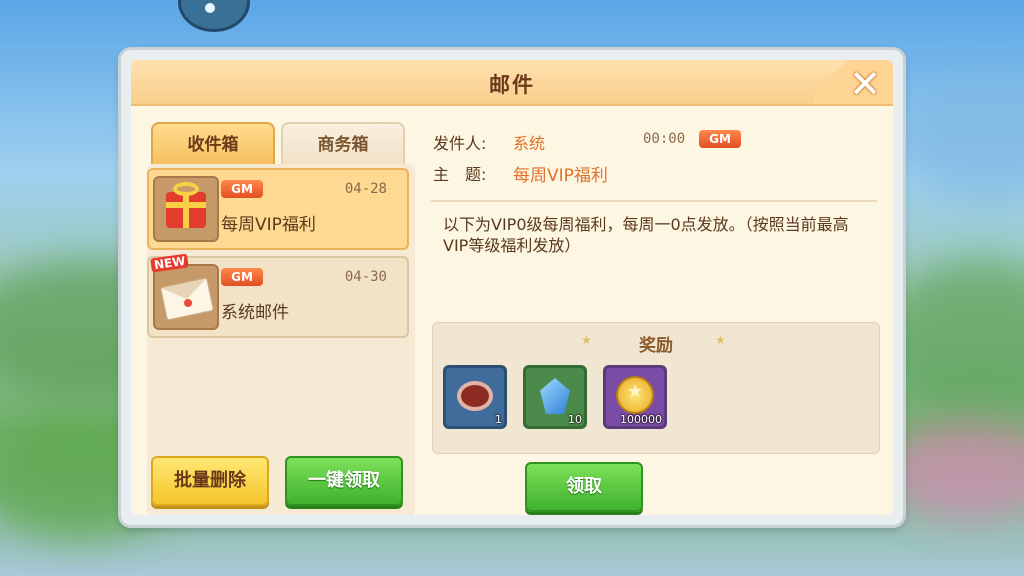 Image resolution: width=1024 pixels, height=576 pixels. Describe the element at coordinates (214, 16) in the screenshot. I see `player-avatar` at that location.